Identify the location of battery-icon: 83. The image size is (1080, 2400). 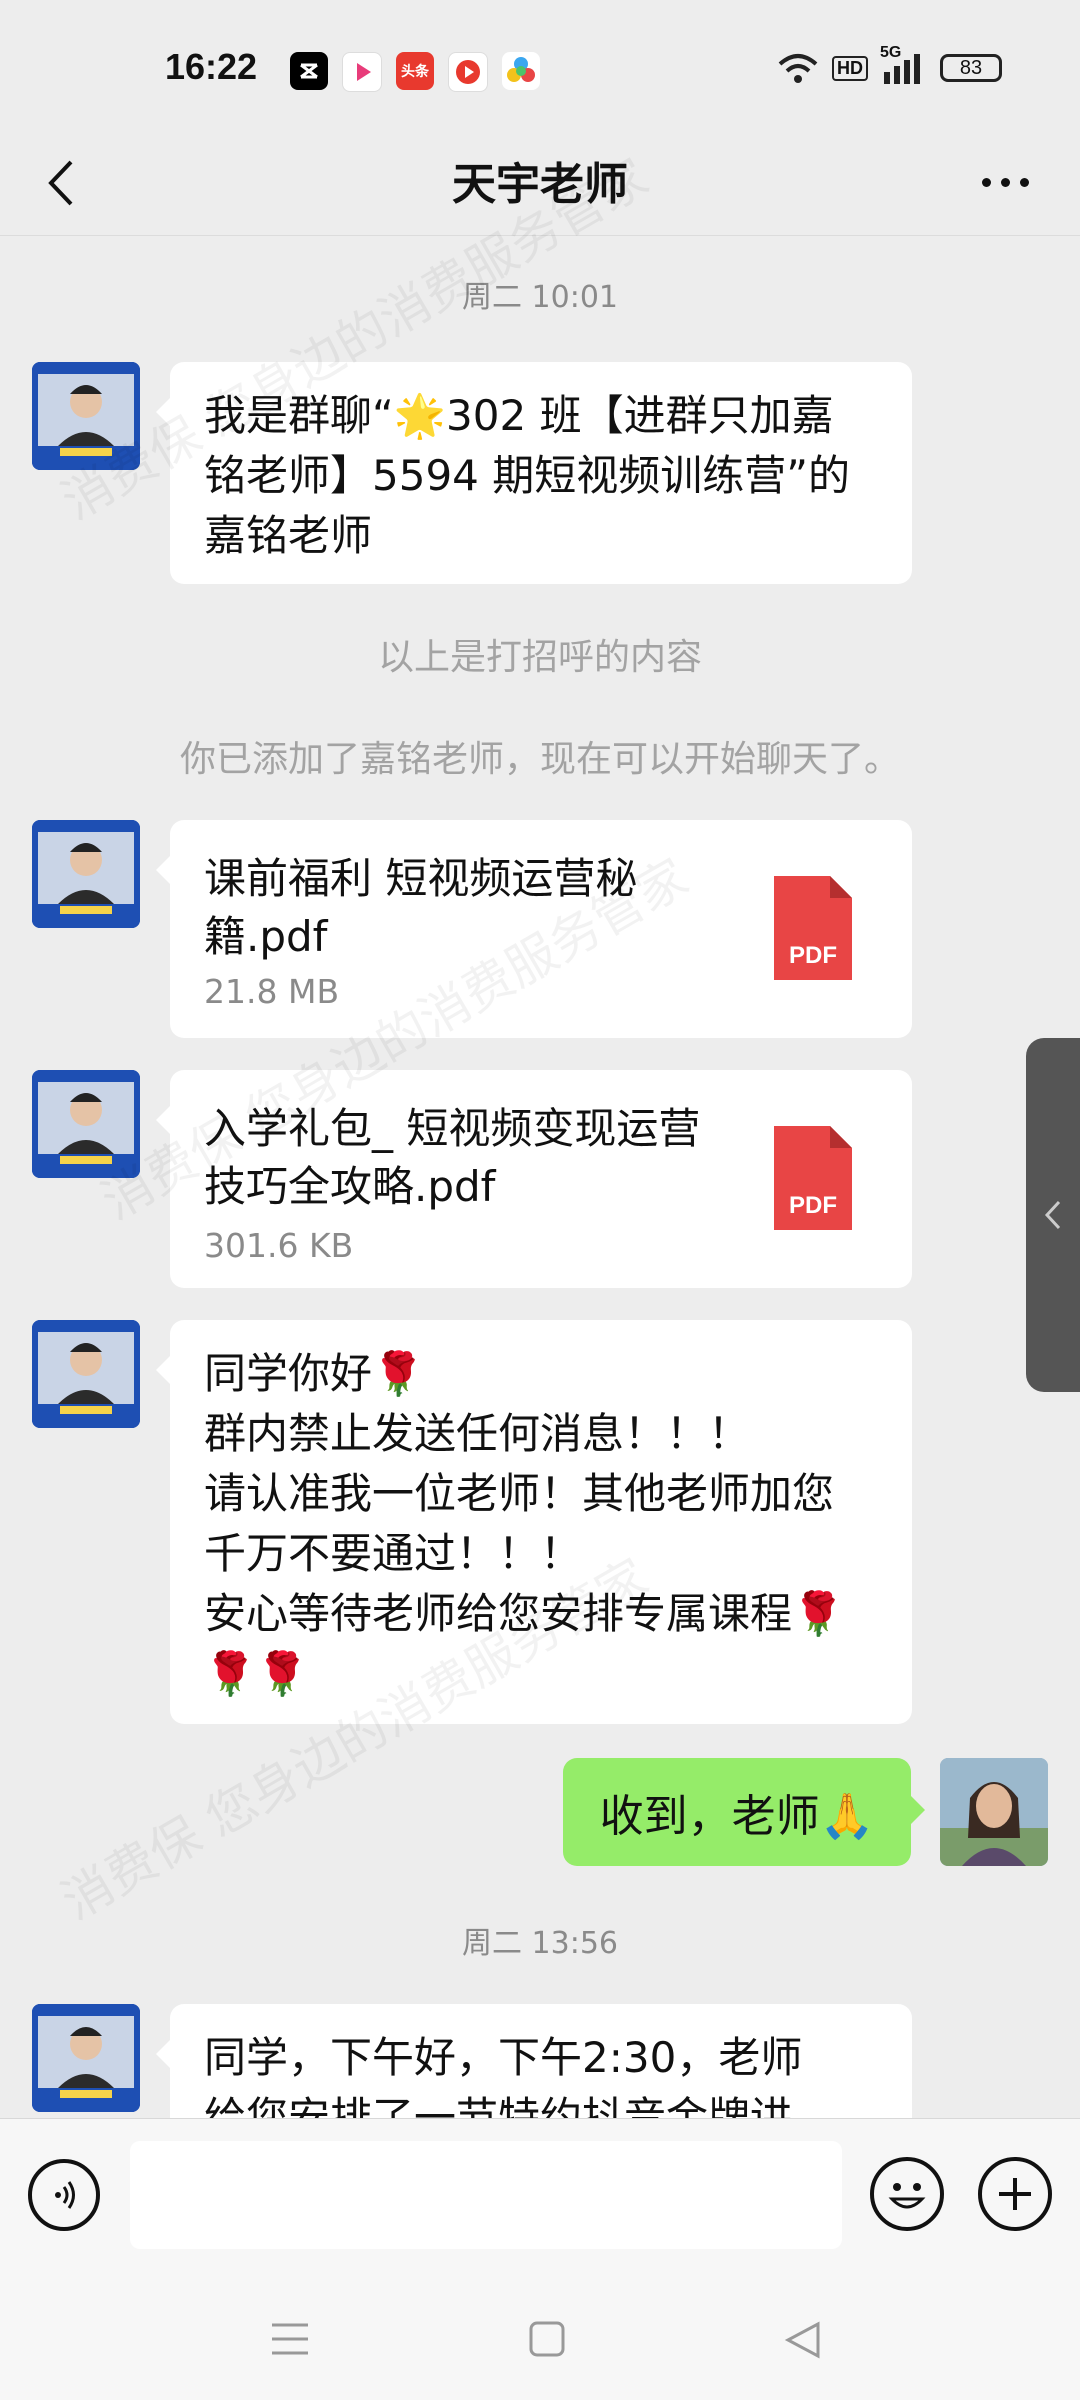
(971, 68).